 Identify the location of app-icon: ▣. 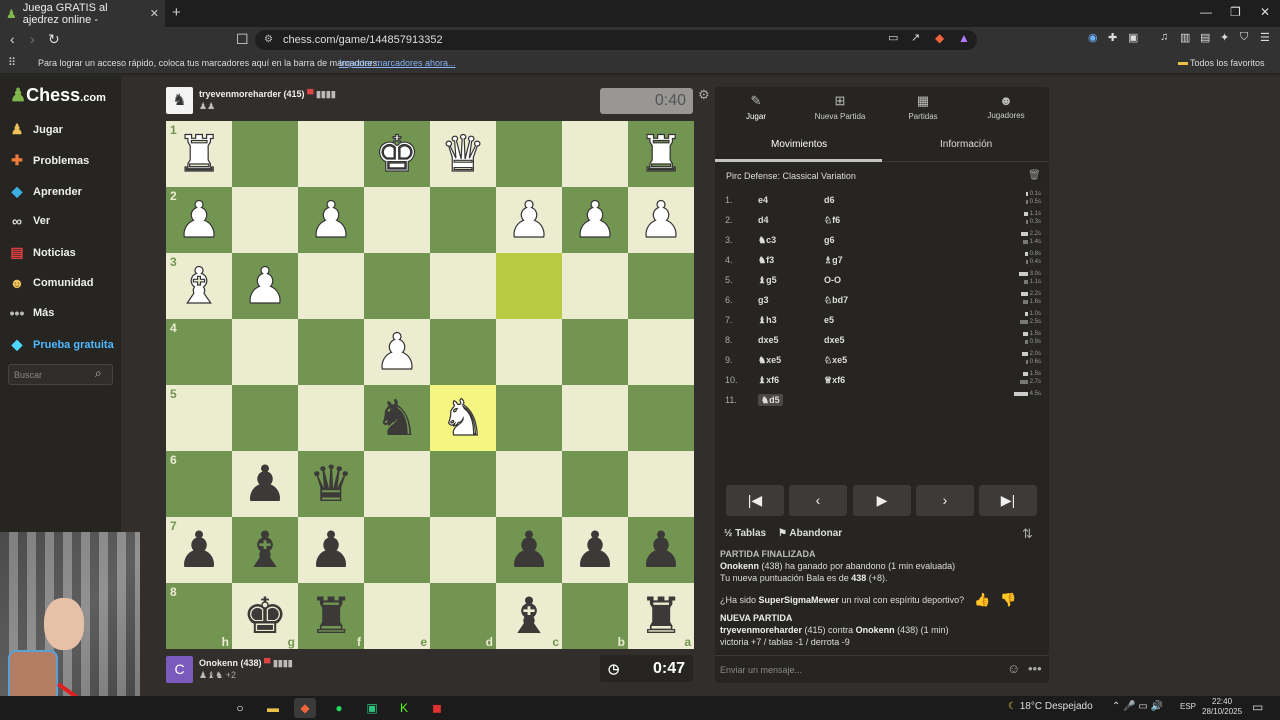
(372, 708).